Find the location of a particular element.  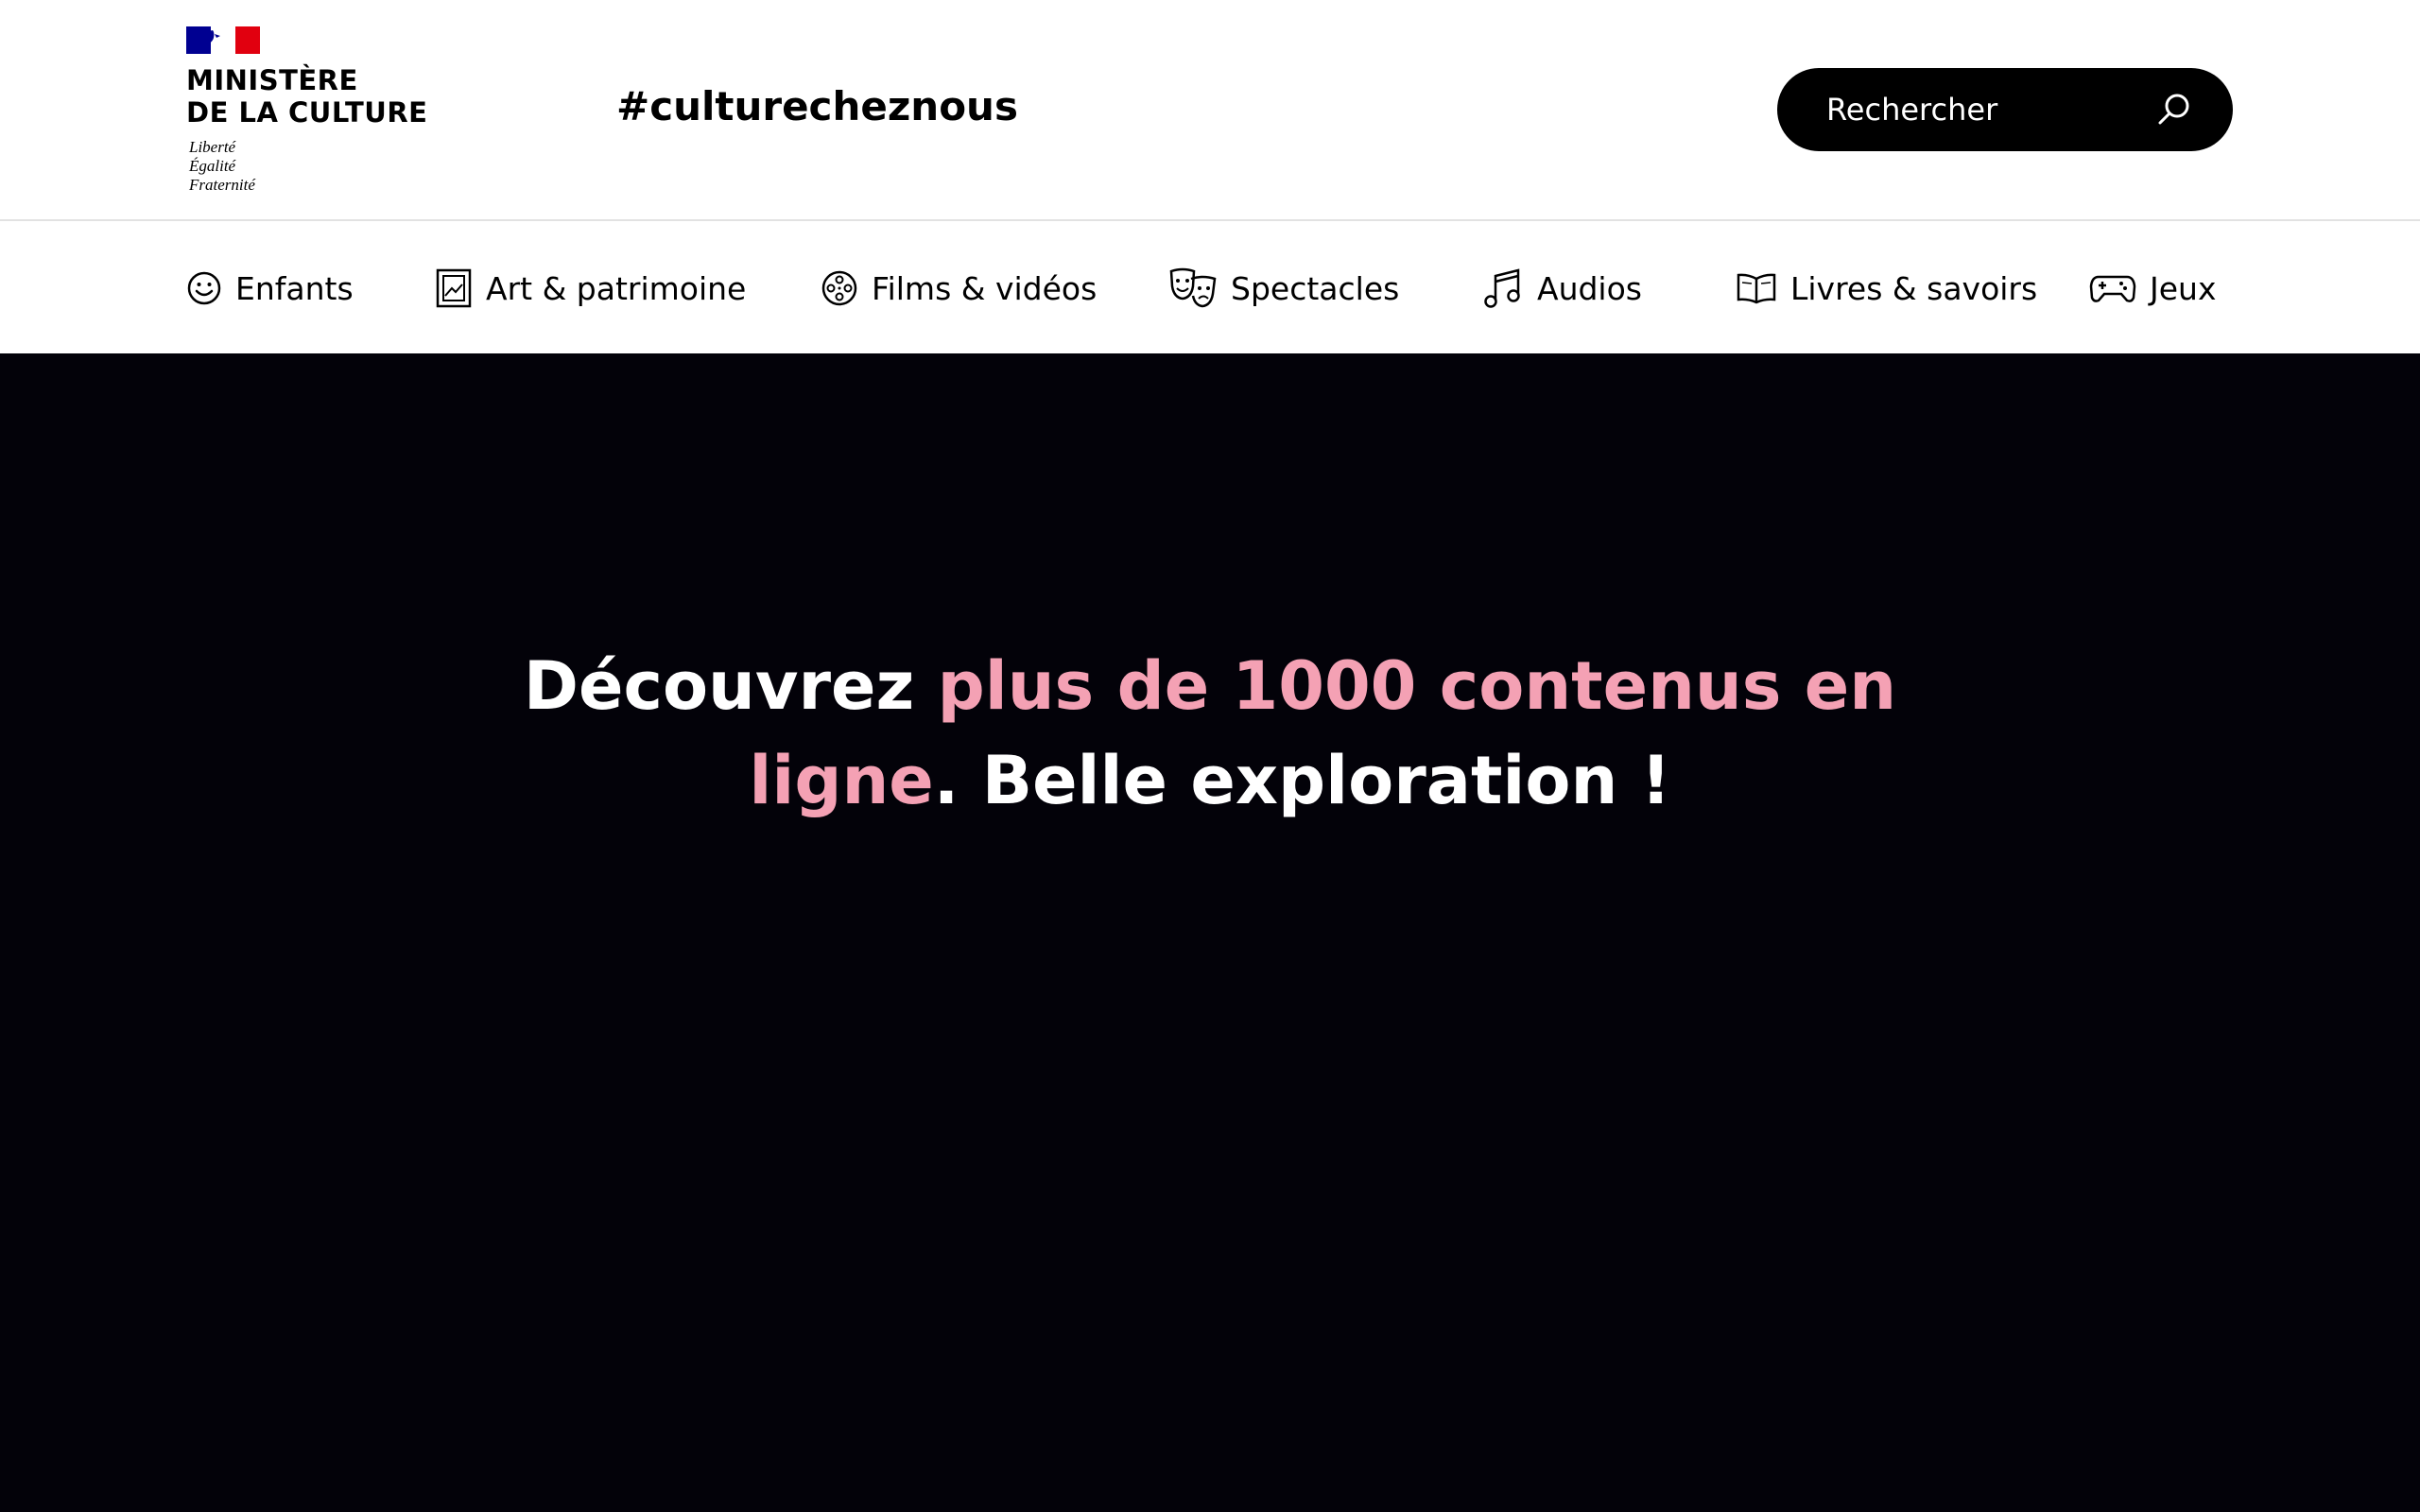

french-flag-icon is located at coordinates (223, 40).